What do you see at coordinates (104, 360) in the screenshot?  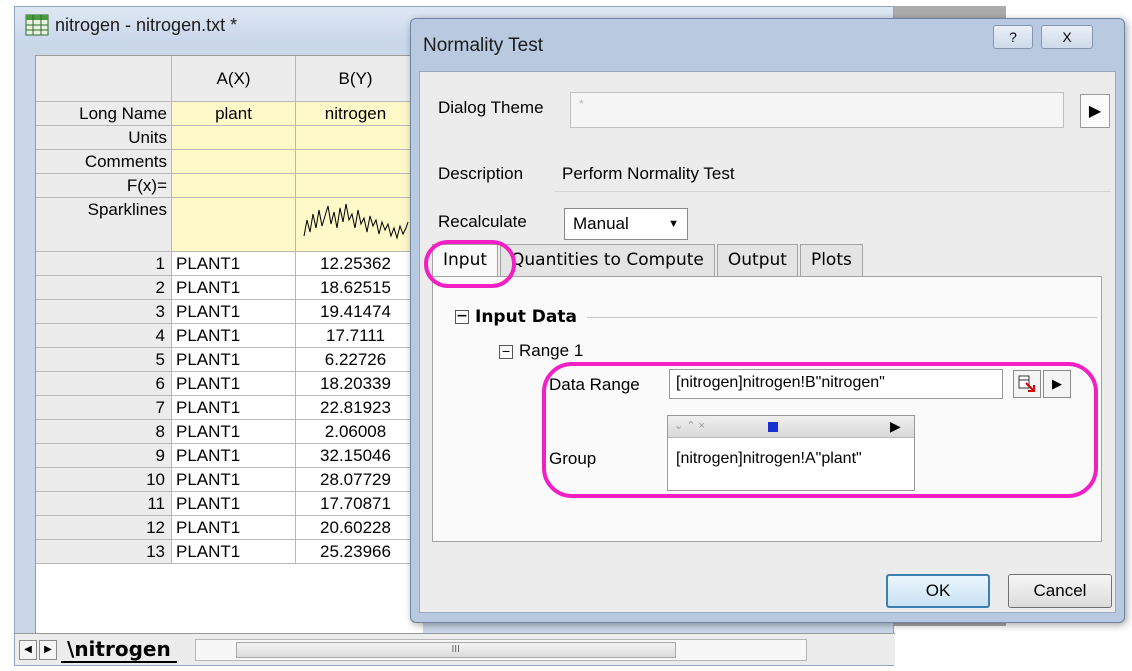 I see `row-number: 5` at bounding box center [104, 360].